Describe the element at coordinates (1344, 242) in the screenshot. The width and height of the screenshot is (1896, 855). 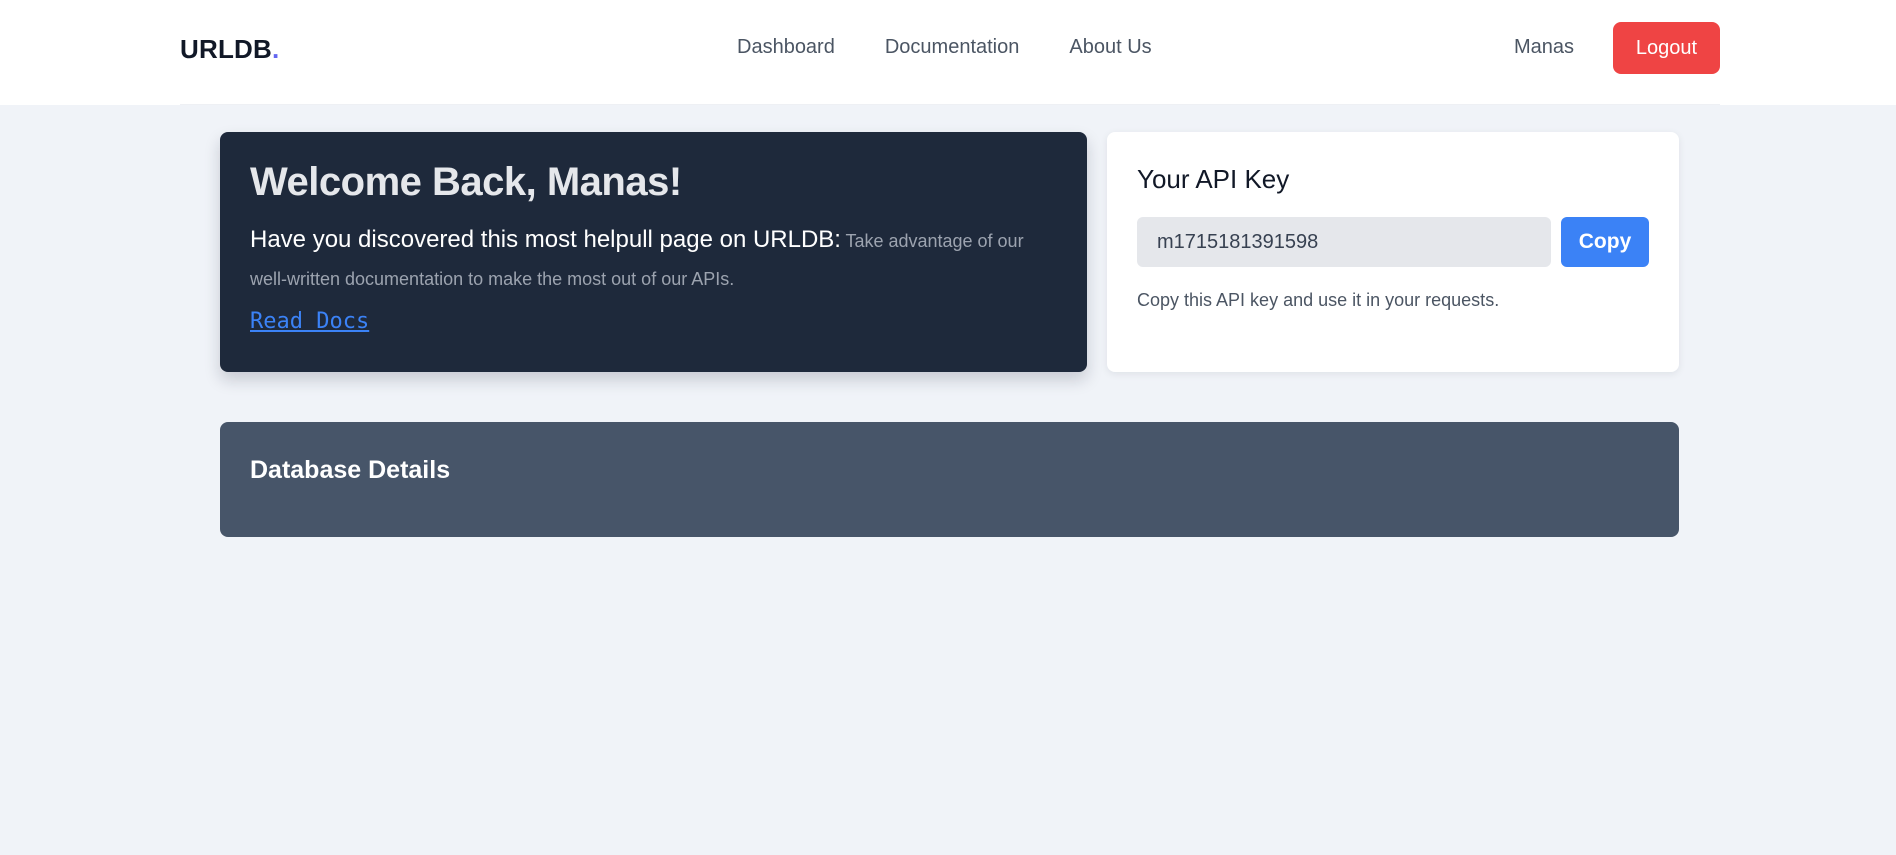
I see `api-key-field` at that location.